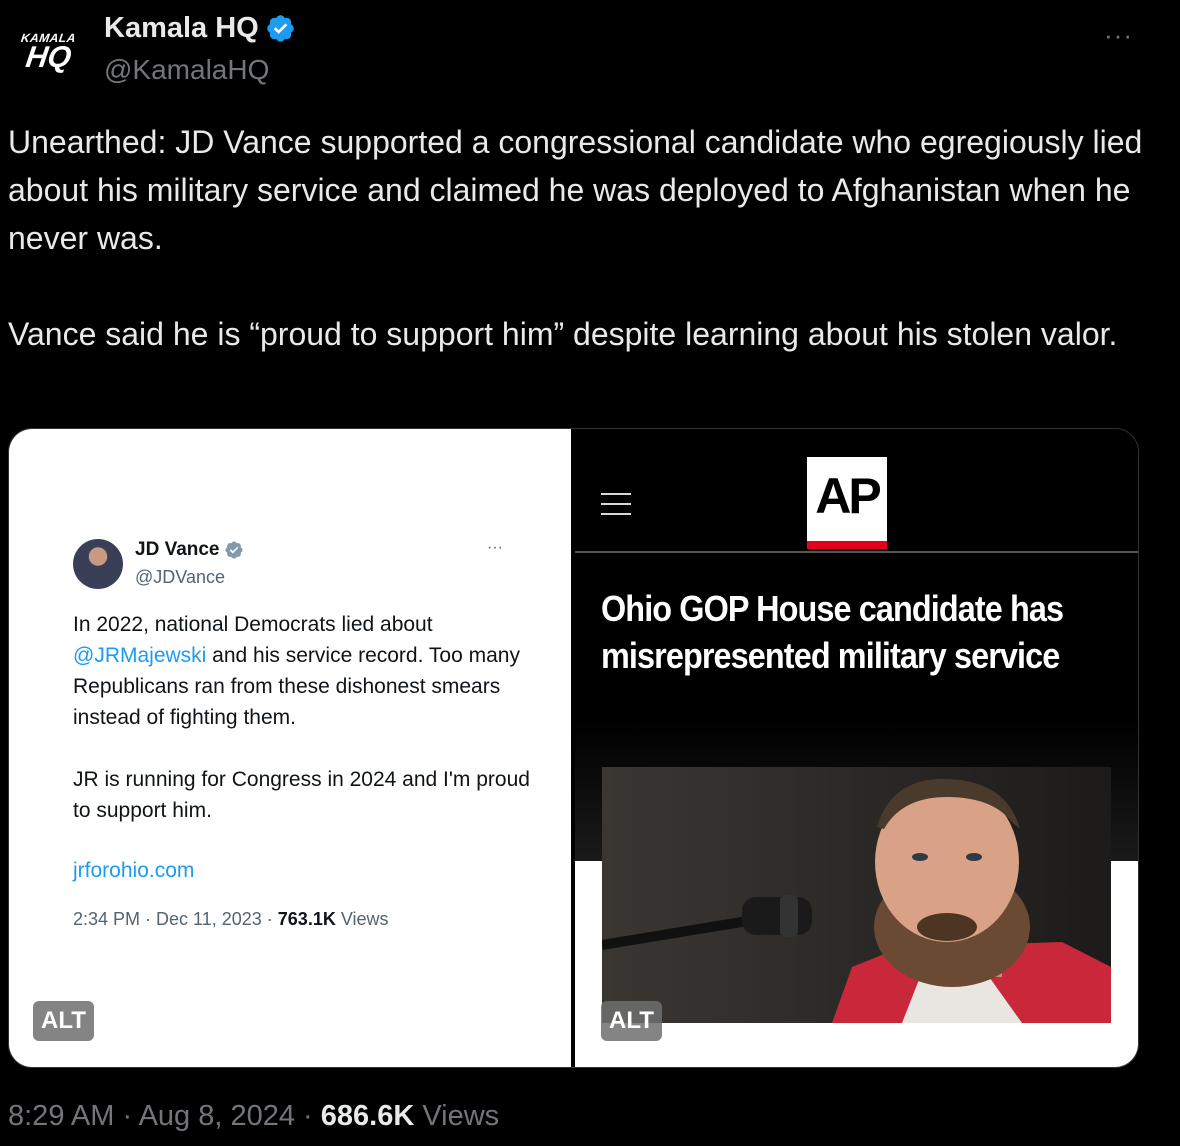 The width and height of the screenshot is (1180, 1146). I want to click on embedded-name-row: JD Vance, so click(189, 550).